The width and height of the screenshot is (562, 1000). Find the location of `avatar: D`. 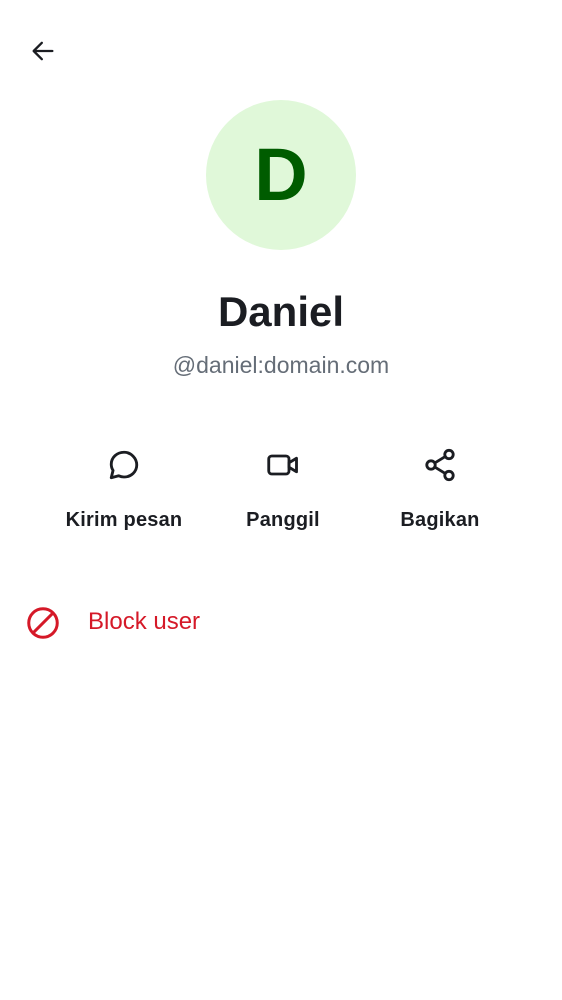

avatar: D is located at coordinates (281, 175).